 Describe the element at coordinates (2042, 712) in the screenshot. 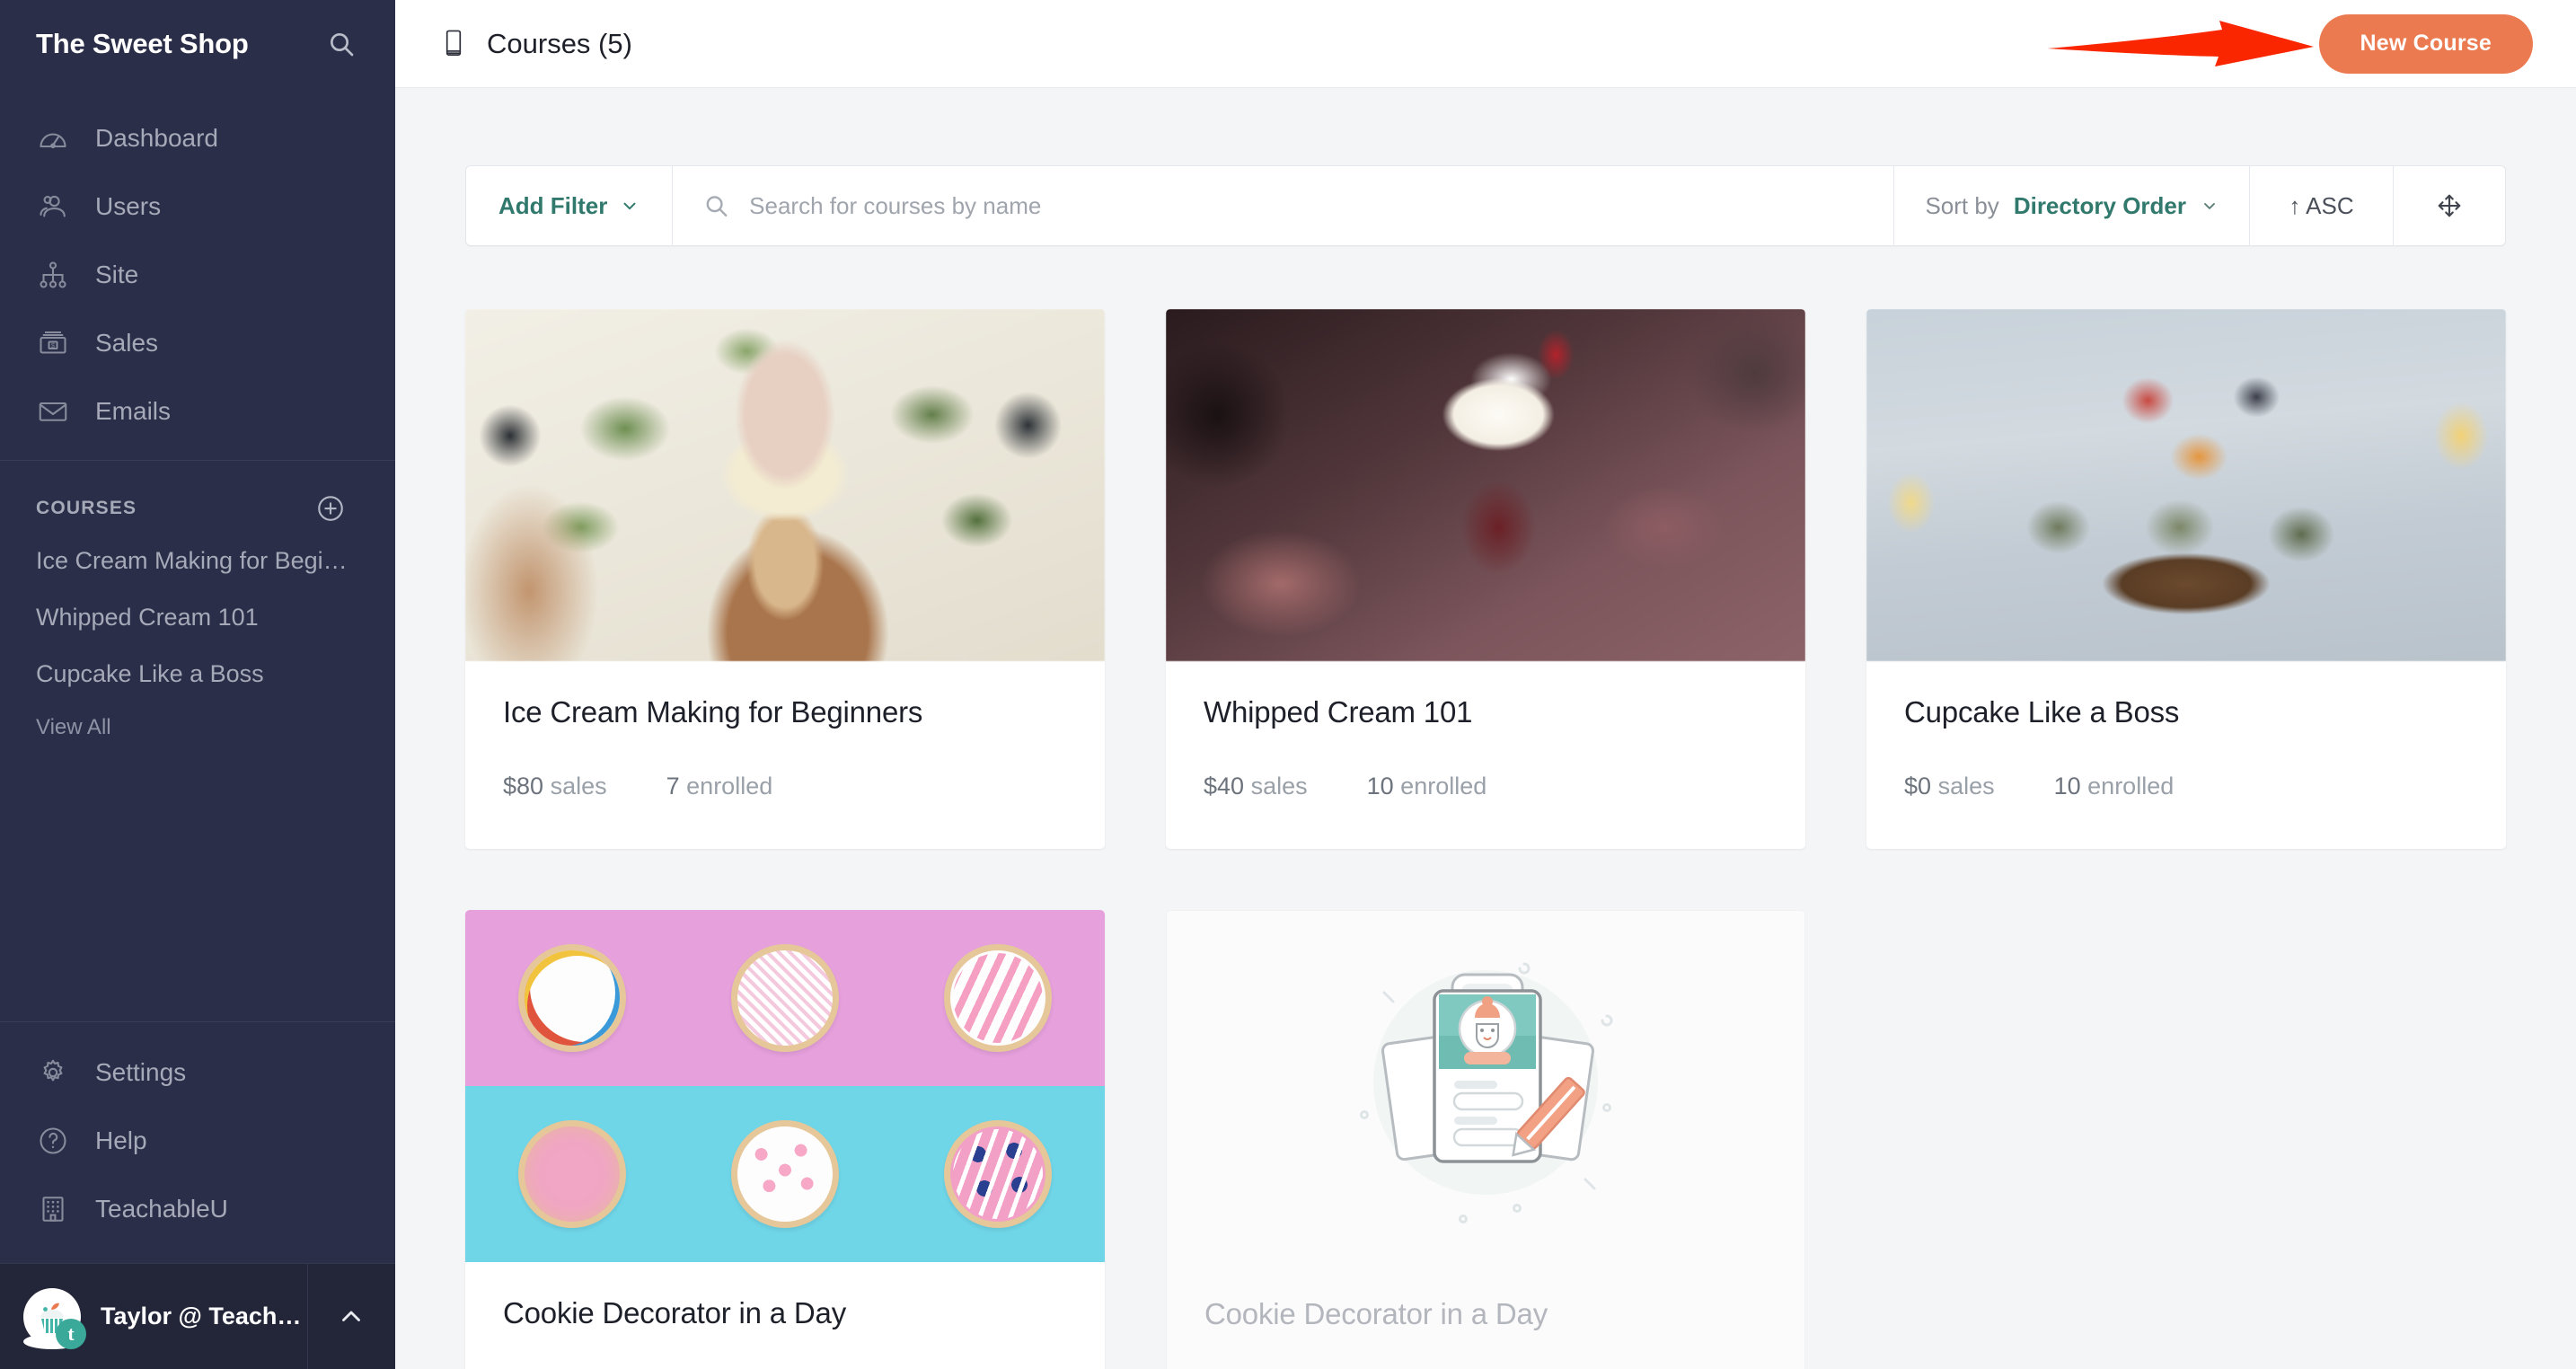

I see `course-title: Cupcake Like a Boss` at that location.